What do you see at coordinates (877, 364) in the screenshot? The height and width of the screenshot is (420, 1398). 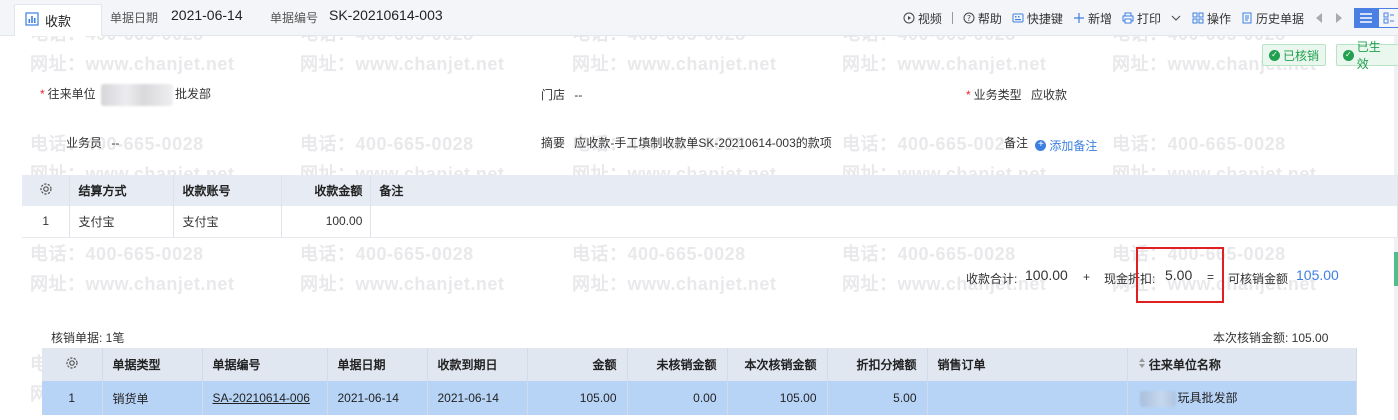 I see `column-header: 折扣分摊额` at bounding box center [877, 364].